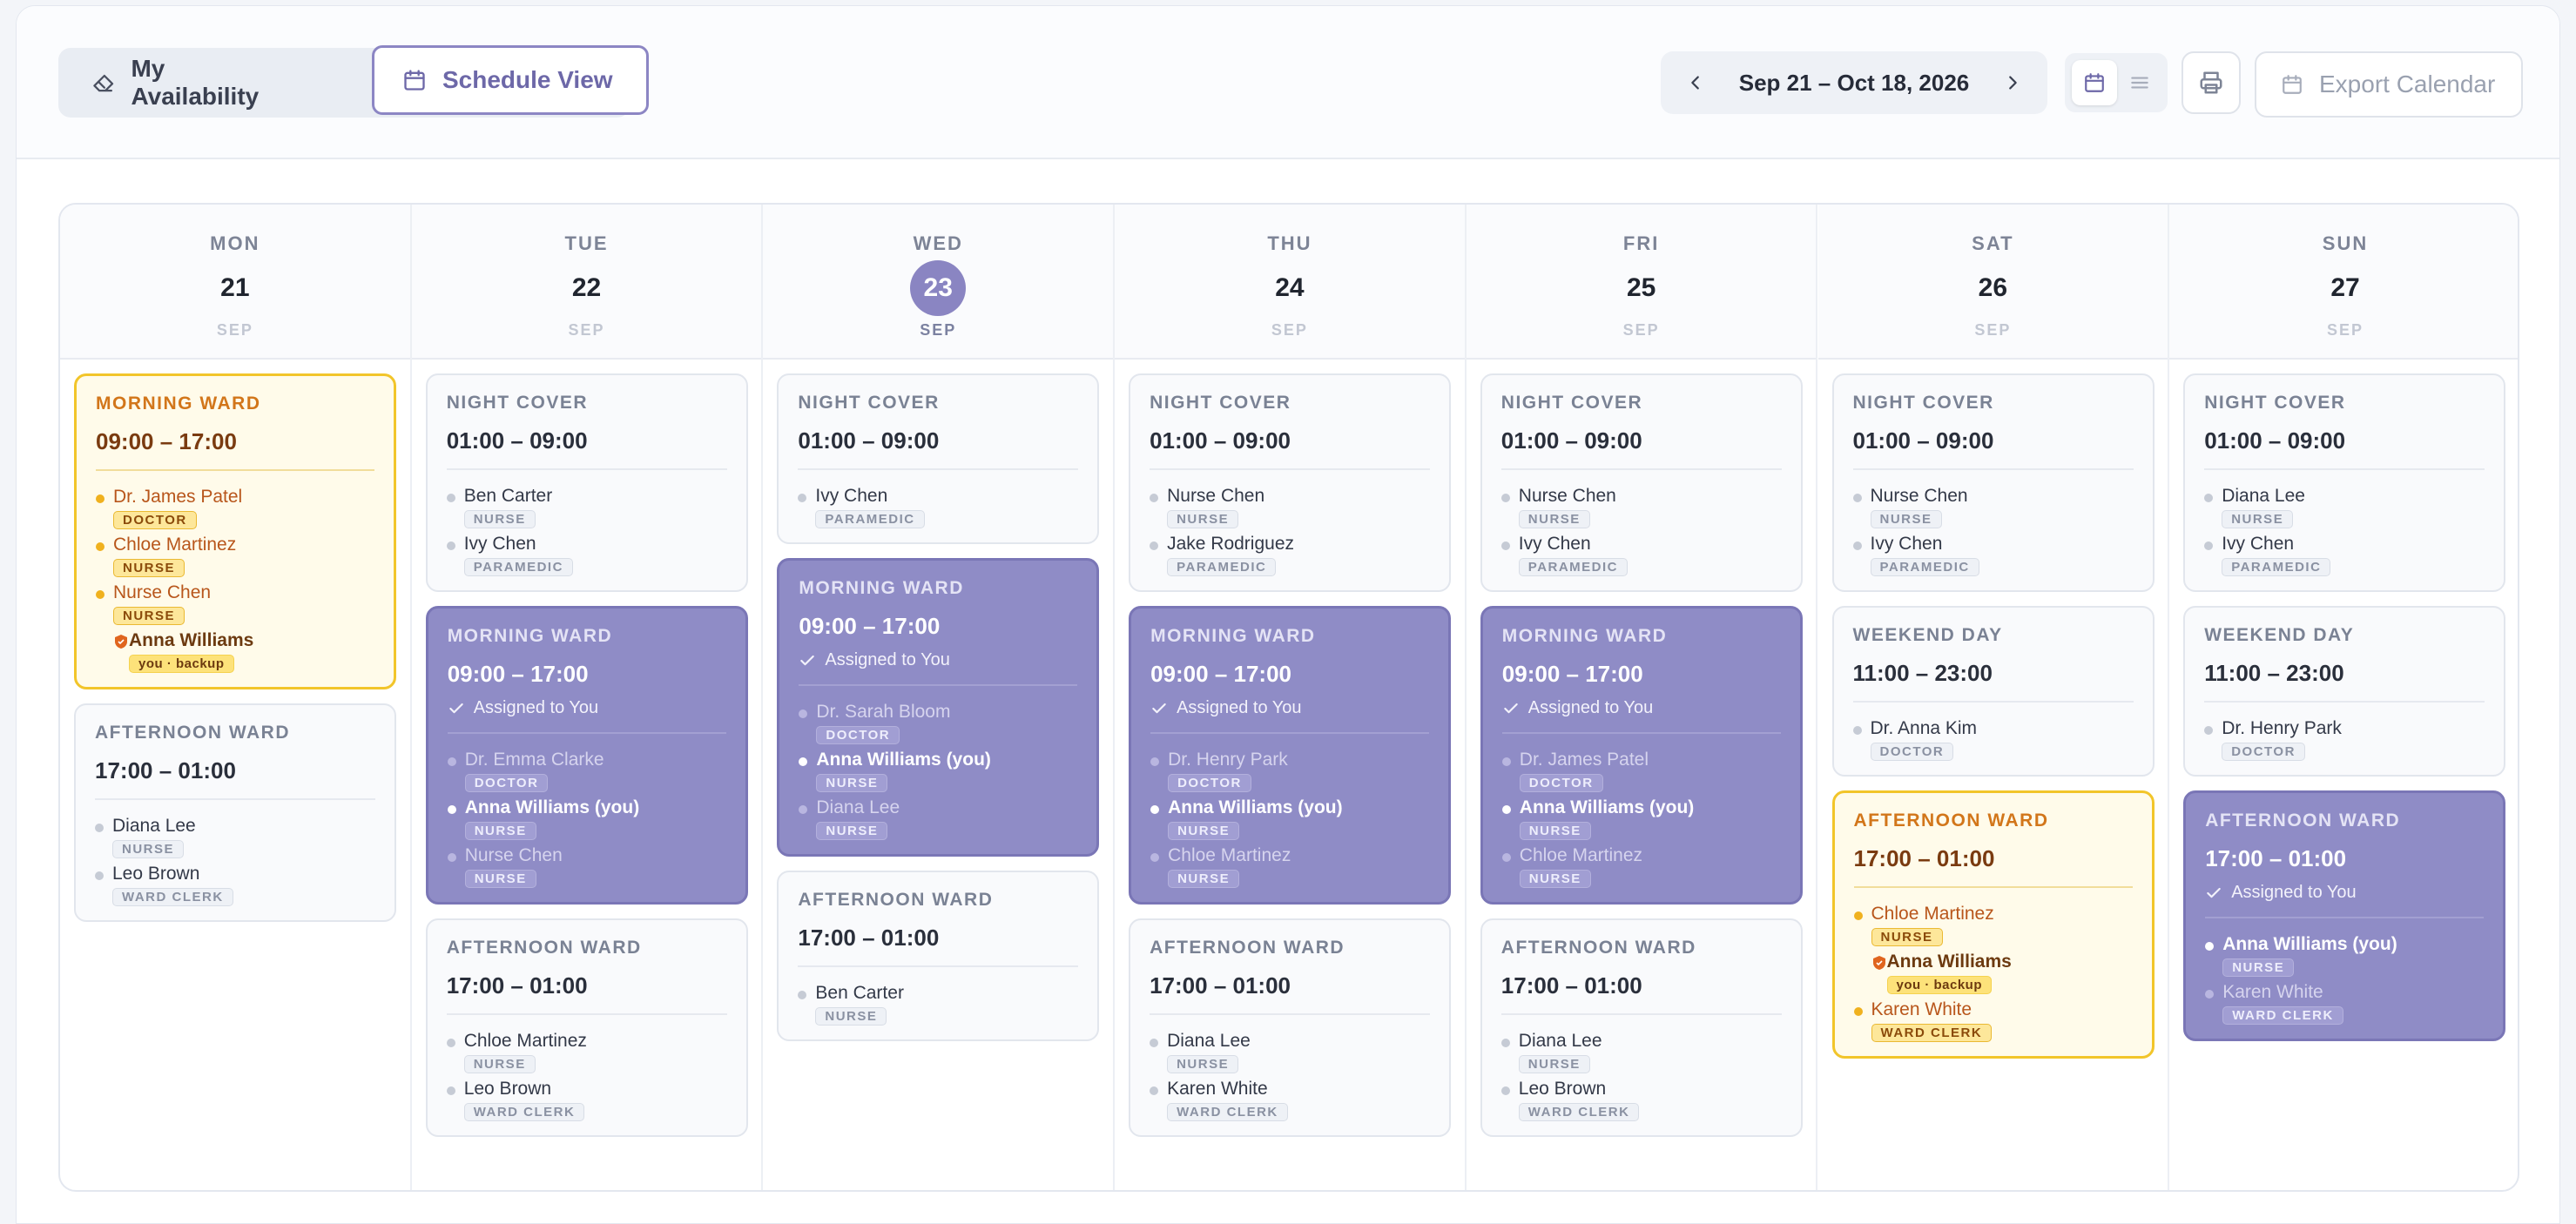 The height and width of the screenshot is (1224, 2576). I want to click on staff-name: Nurse Chen, so click(1216, 496).